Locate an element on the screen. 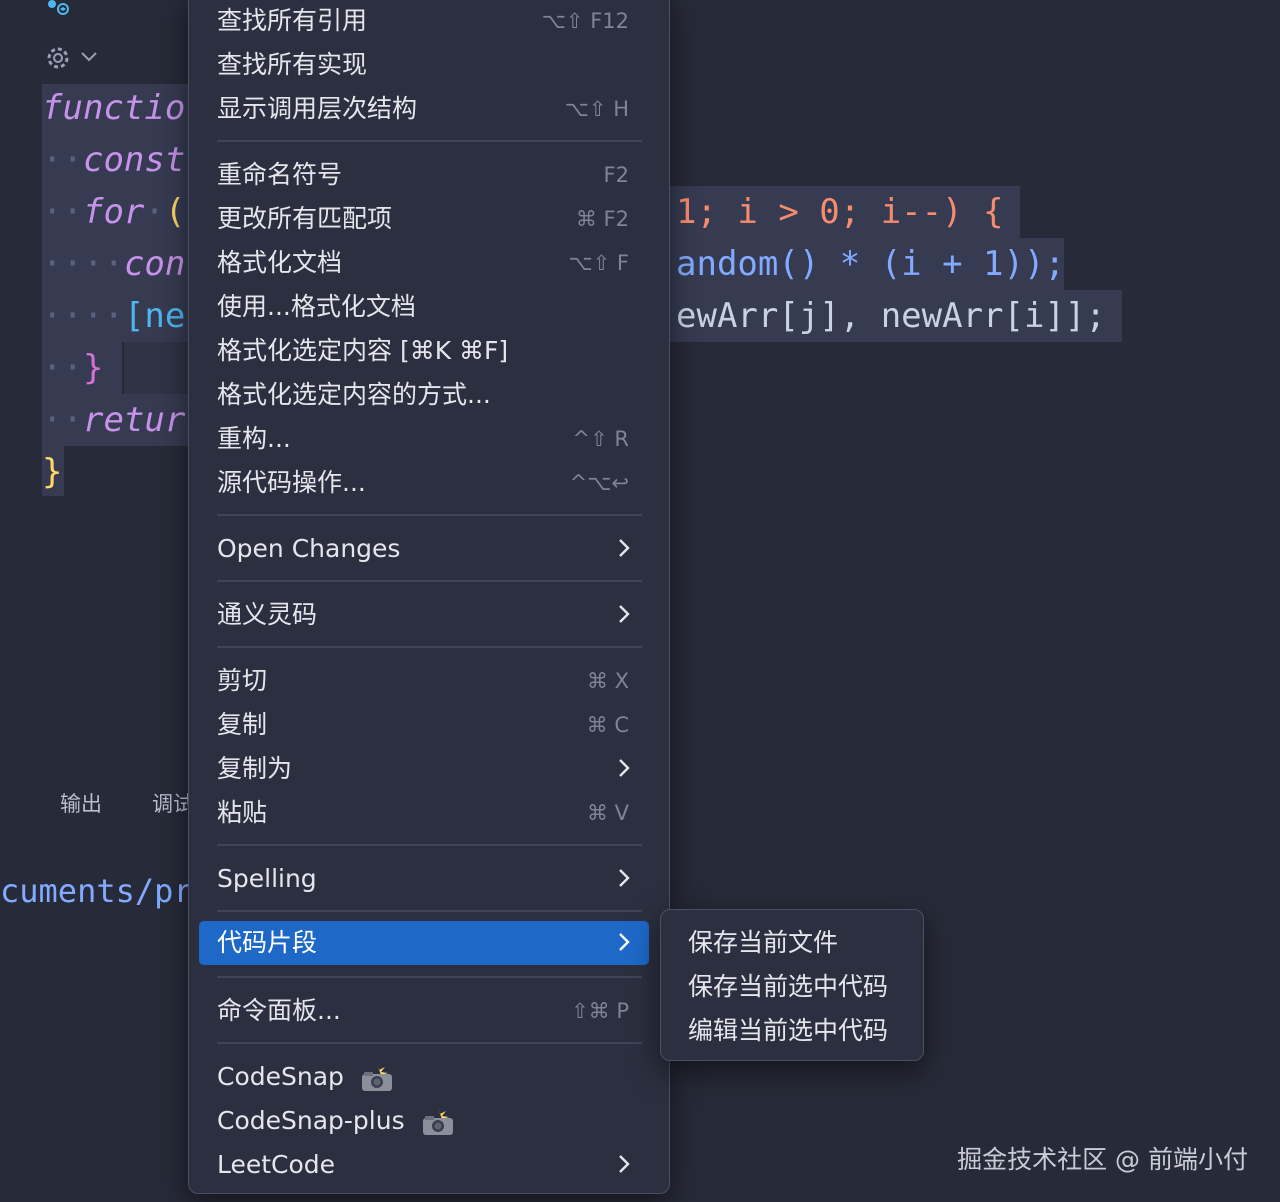 The image size is (1280, 1202). code-token: [ne is located at coordinates (154, 316).